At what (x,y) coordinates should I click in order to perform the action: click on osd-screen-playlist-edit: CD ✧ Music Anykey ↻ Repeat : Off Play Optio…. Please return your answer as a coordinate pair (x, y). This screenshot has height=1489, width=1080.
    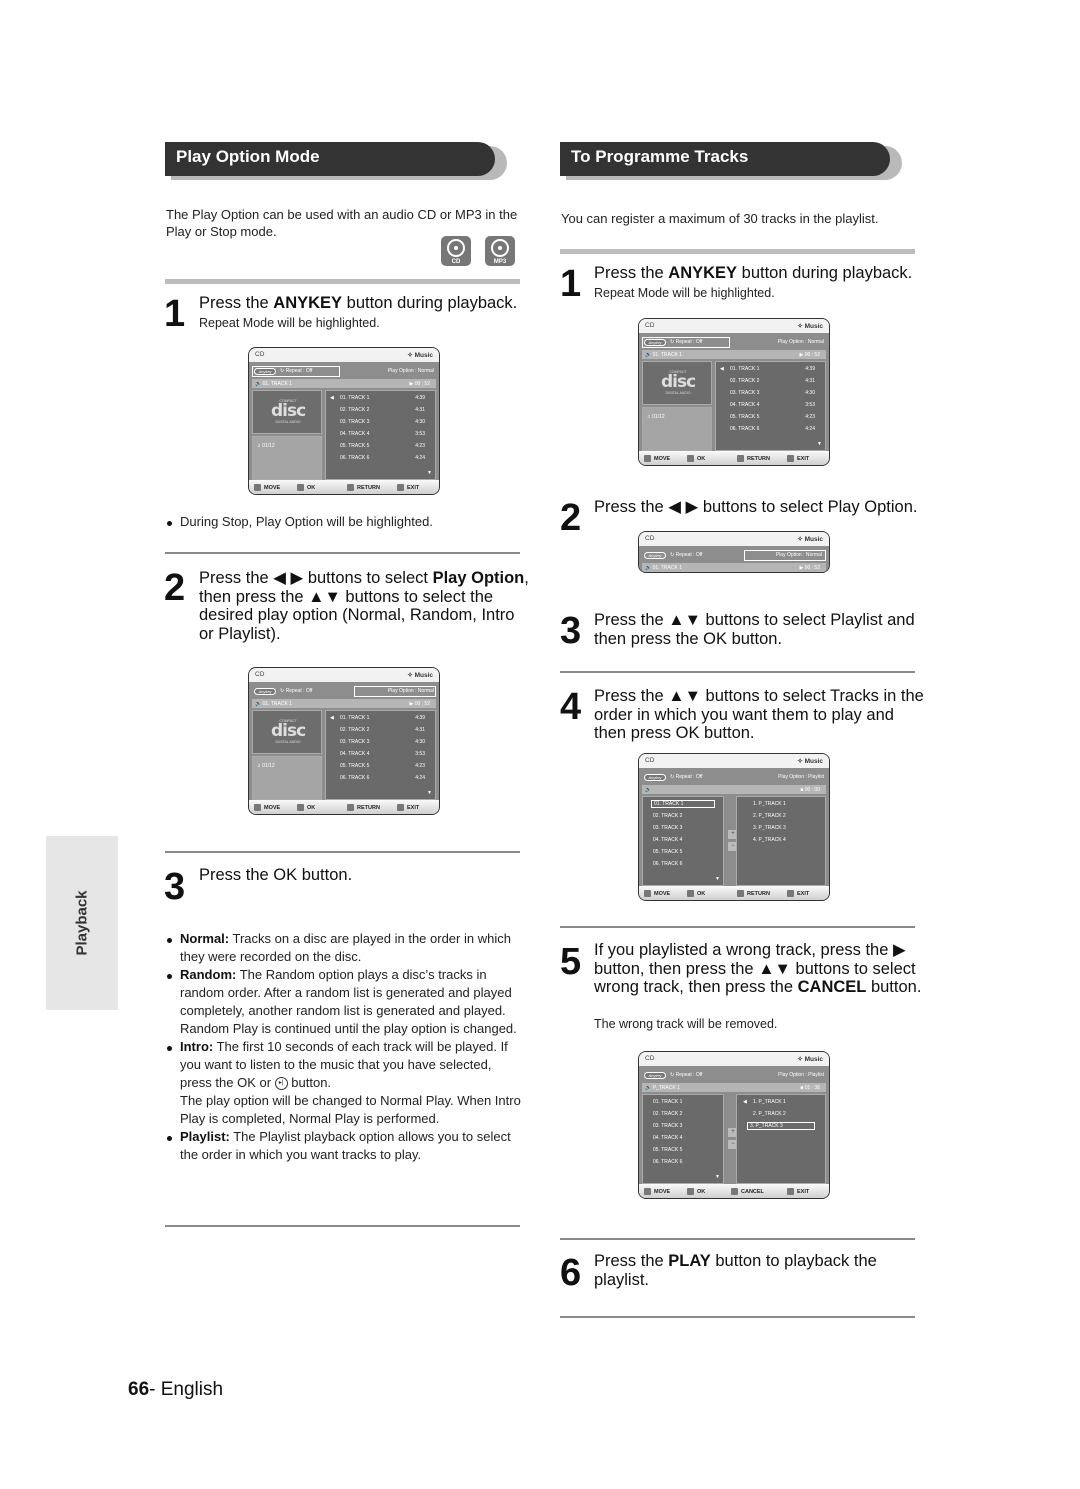
    Looking at the image, I should click on (734, 827).